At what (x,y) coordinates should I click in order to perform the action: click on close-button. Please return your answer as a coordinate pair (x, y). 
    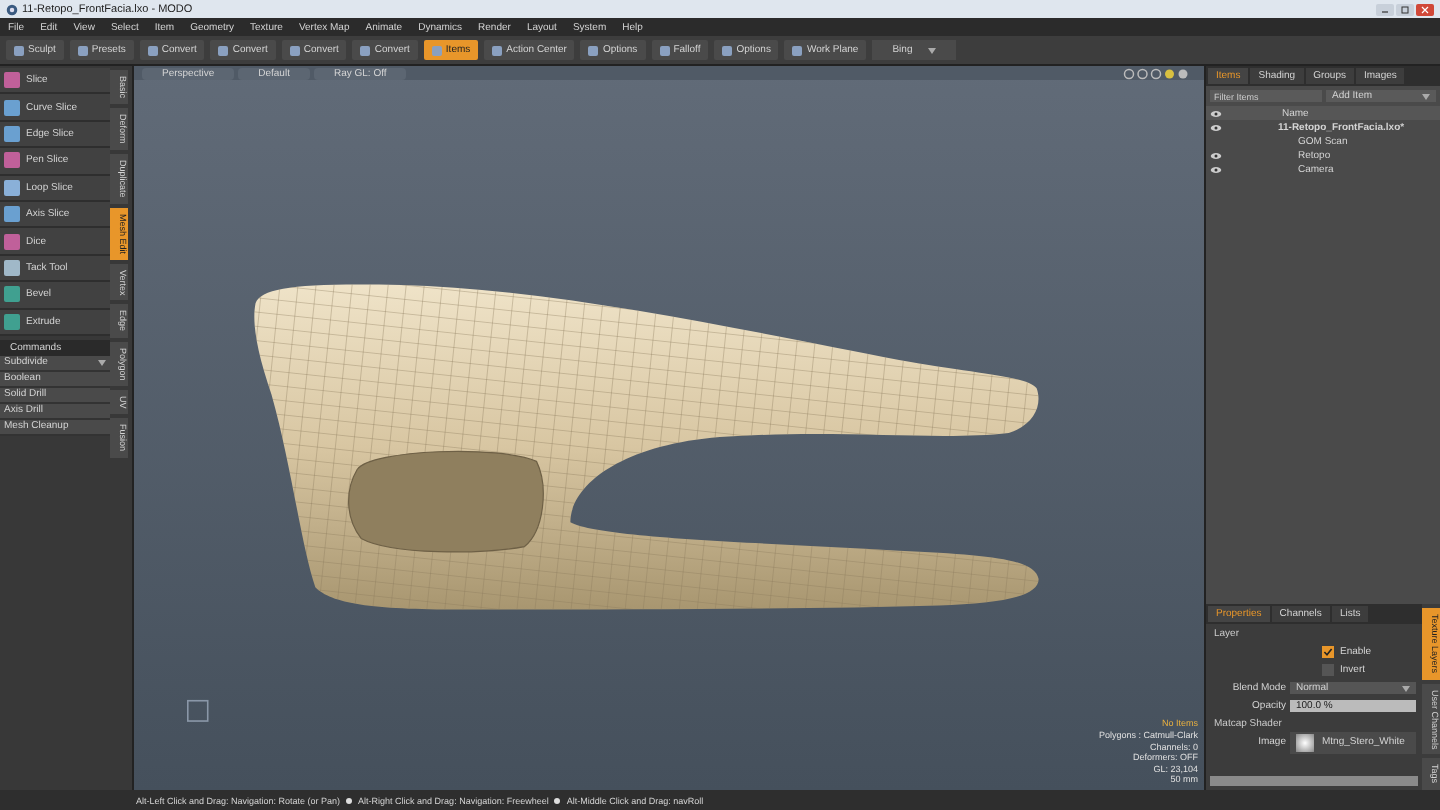
    Looking at the image, I should click on (1425, 9).